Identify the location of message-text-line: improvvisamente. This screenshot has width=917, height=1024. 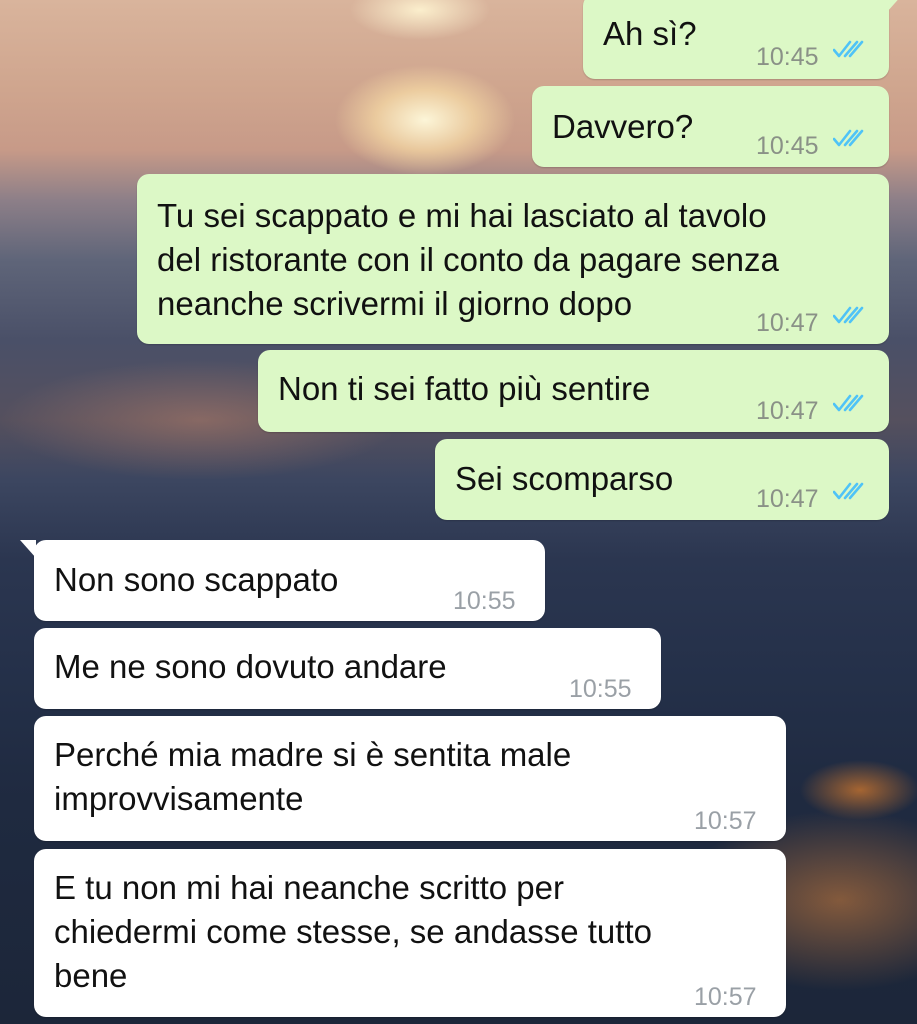
(179, 798).